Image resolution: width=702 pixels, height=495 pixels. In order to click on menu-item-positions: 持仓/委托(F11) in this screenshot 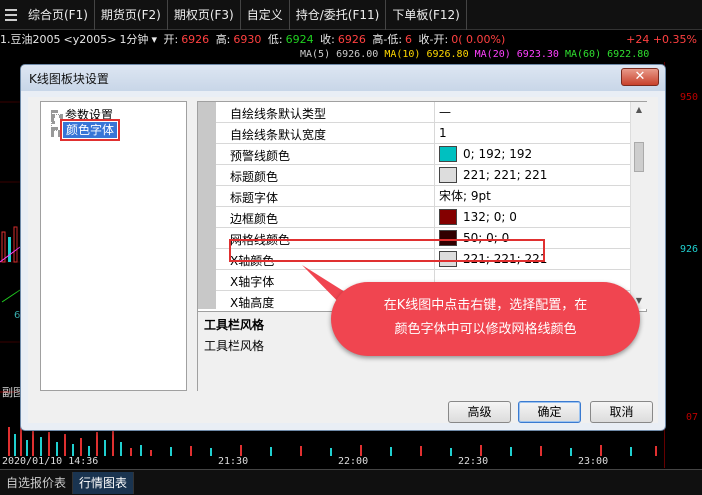, I will do `click(338, 15)`.